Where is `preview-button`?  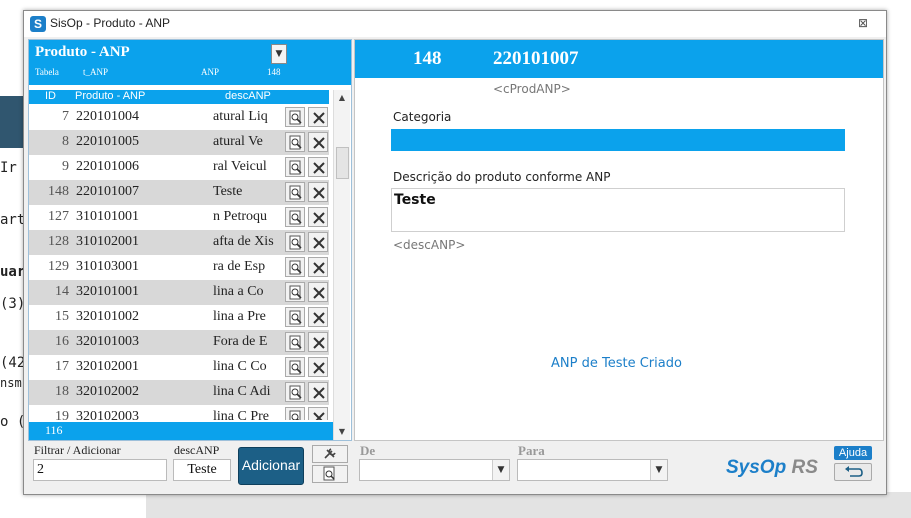
preview-button is located at coordinates (330, 474).